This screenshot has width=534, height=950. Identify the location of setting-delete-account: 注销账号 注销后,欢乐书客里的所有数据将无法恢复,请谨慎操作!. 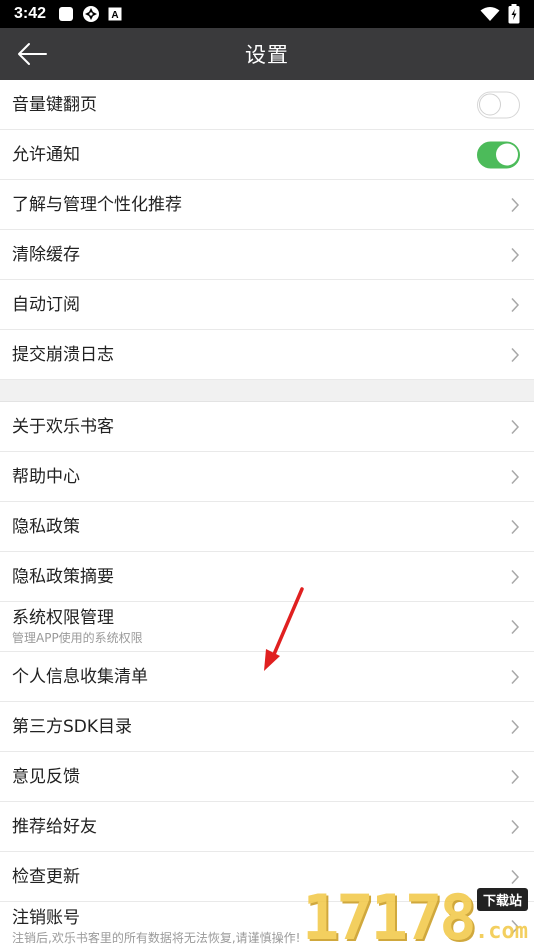
(267, 926).